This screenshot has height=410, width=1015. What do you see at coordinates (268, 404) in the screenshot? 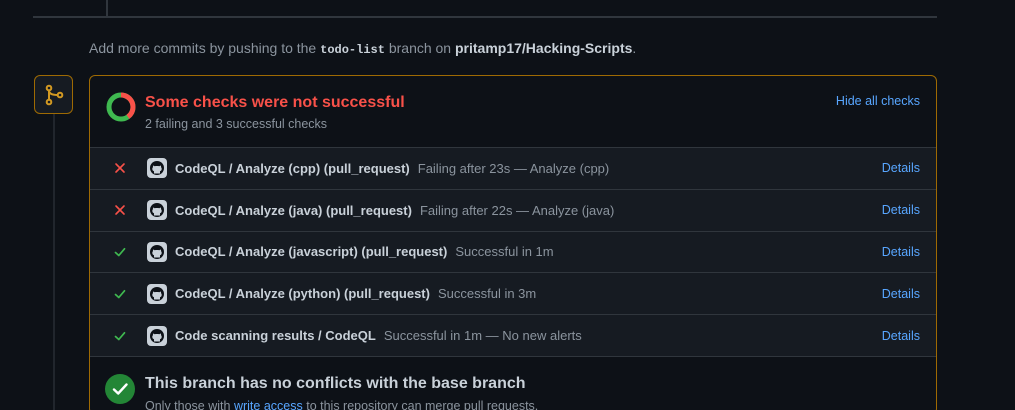
I see `write-access-link: write access` at bounding box center [268, 404].